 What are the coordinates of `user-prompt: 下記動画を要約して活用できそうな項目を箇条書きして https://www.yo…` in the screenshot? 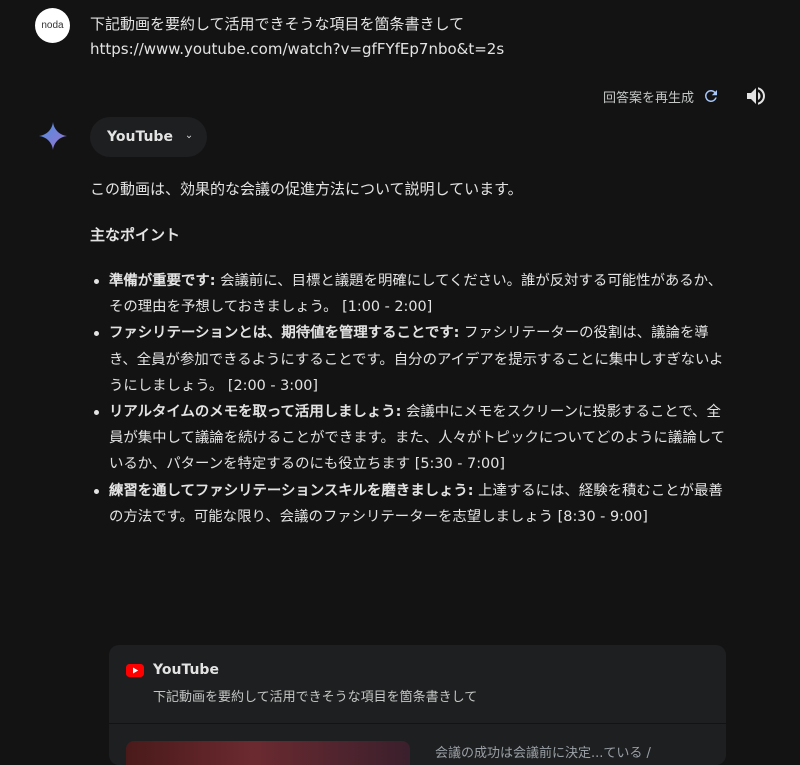 It's located at (435, 37).